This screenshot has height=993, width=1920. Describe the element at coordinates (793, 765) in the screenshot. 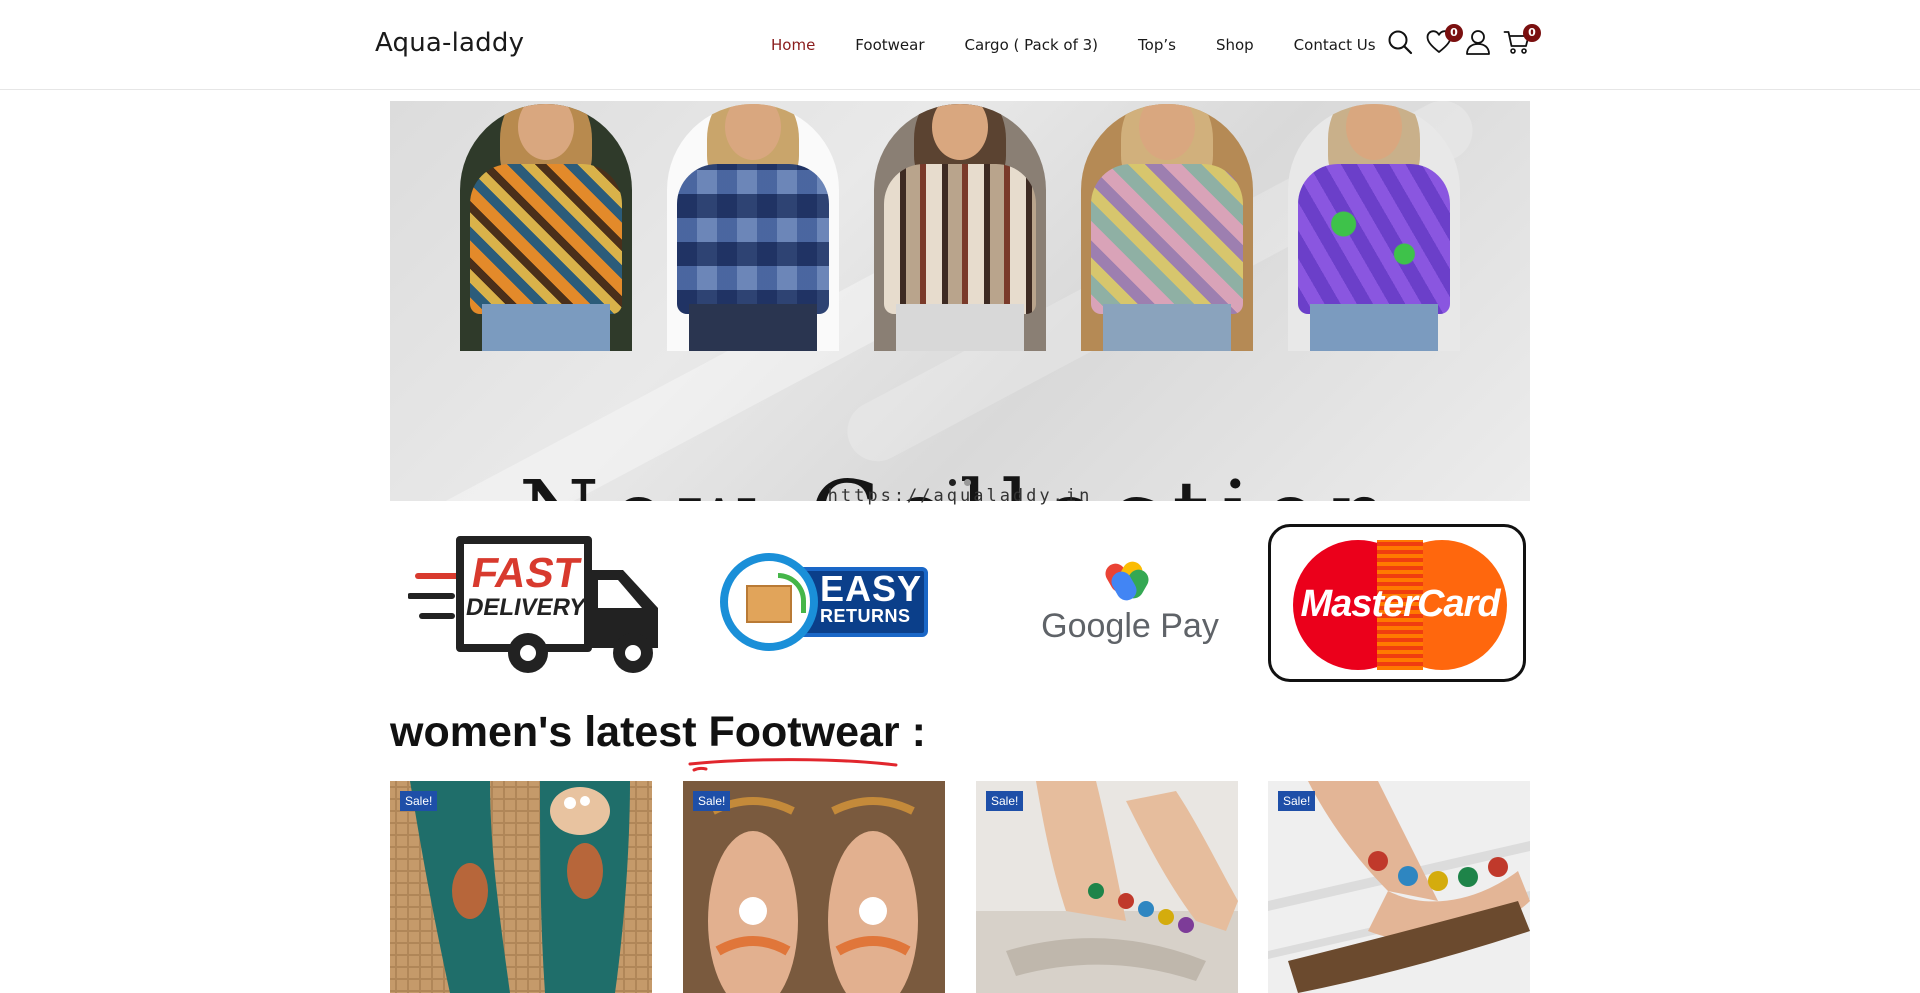

I see `title-underline-decor` at that location.